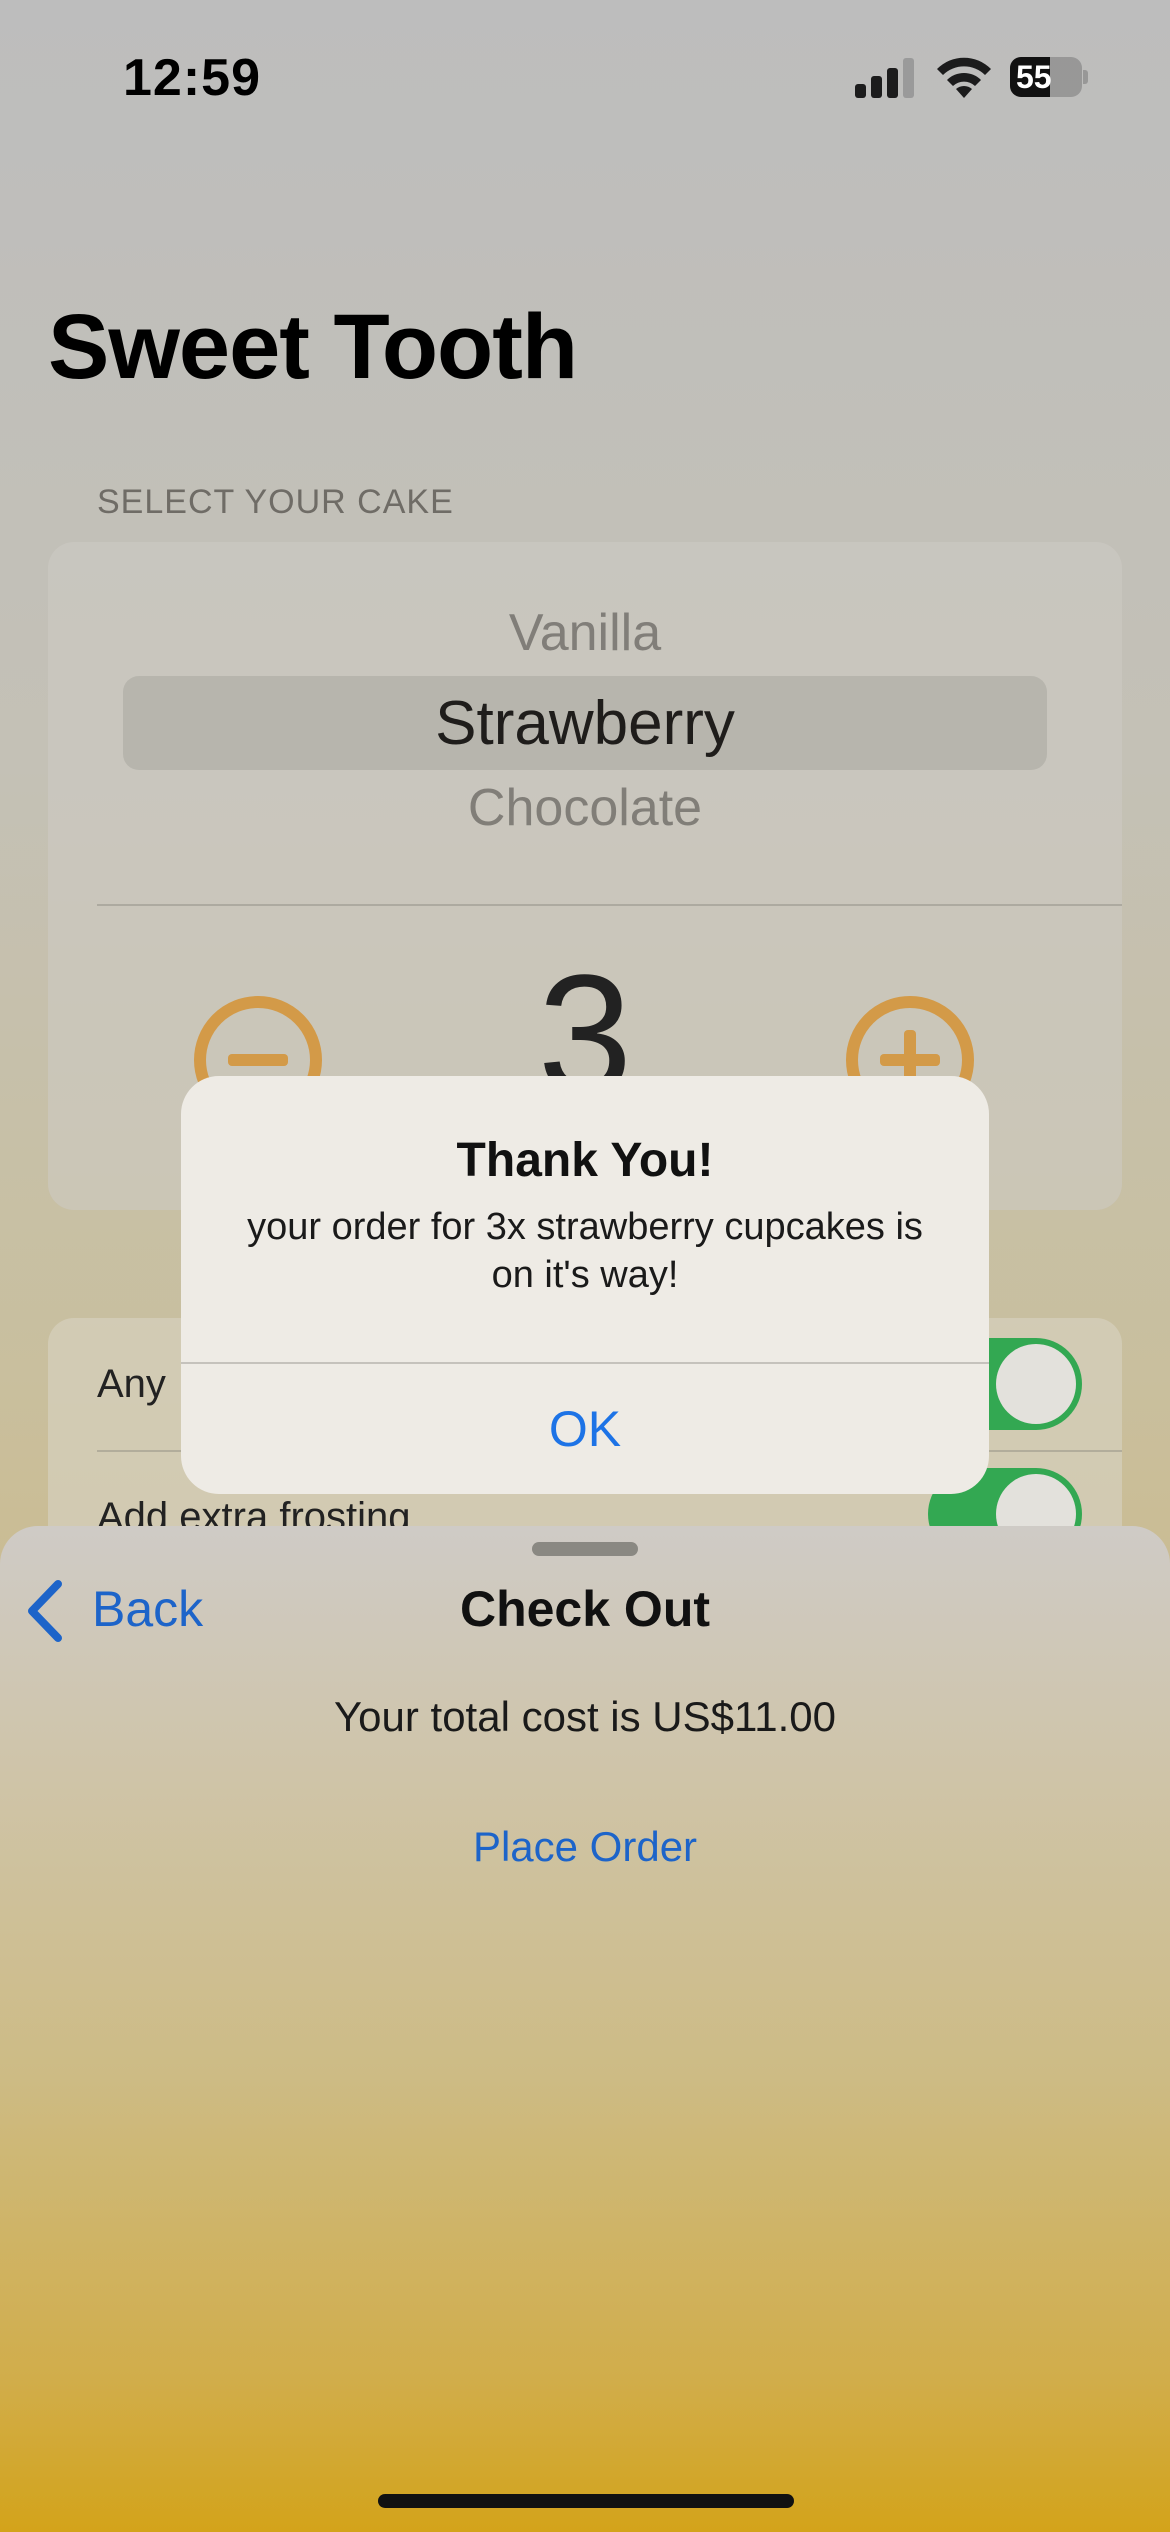  I want to click on wifi-icon, so click(964, 77).